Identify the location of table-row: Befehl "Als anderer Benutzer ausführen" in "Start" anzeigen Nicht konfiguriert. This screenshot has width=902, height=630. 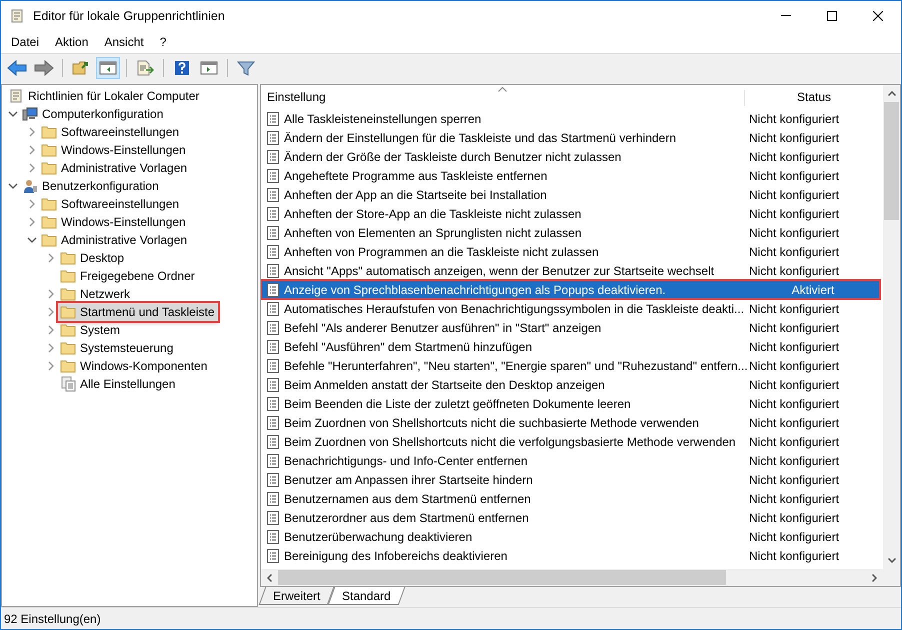
(572, 327).